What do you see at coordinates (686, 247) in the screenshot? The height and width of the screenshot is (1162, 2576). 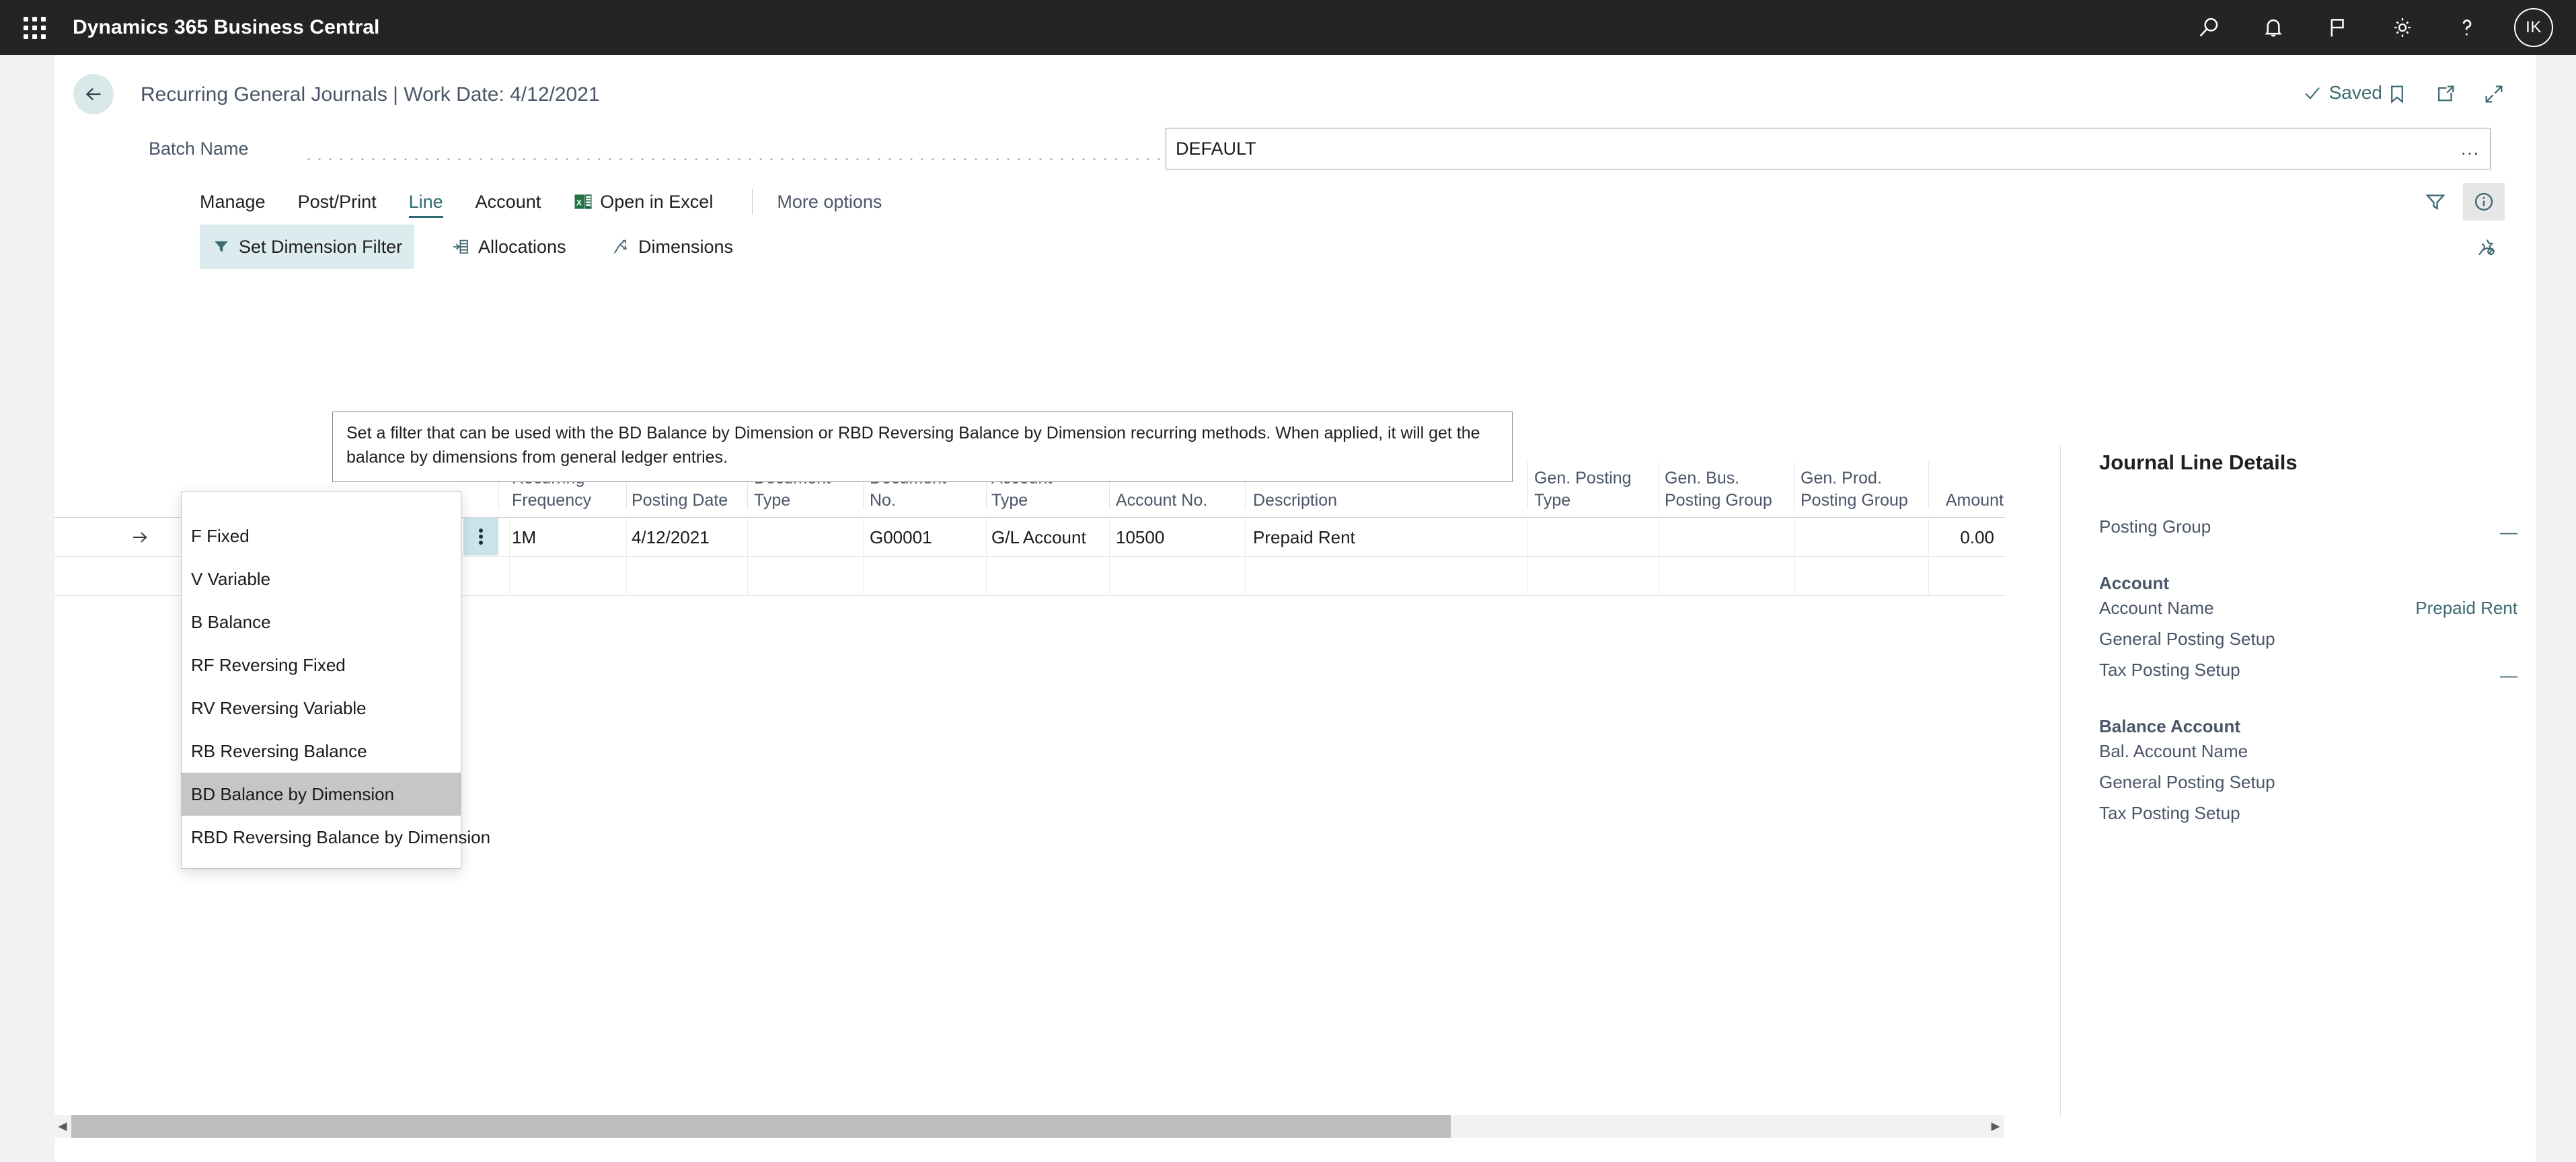 I see `dimensions-label: Dimensions` at bounding box center [686, 247].